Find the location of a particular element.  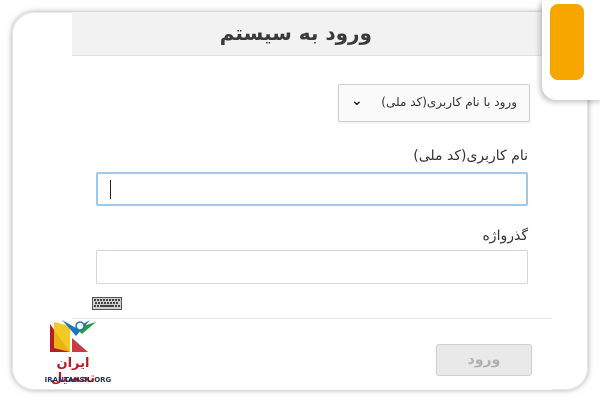

watermark-logo: ایران تحصیل IRANTAHSIL.ORG is located at coordinates (76, 353).